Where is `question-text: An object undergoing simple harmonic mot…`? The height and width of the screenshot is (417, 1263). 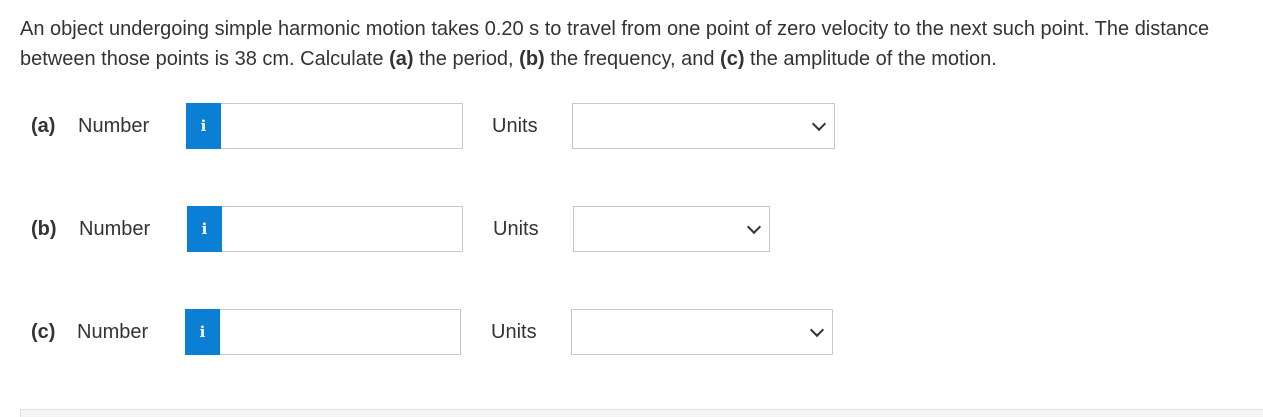 question-text: An object undergoing simple harmonic mot… is located at coordinates (632, 44).